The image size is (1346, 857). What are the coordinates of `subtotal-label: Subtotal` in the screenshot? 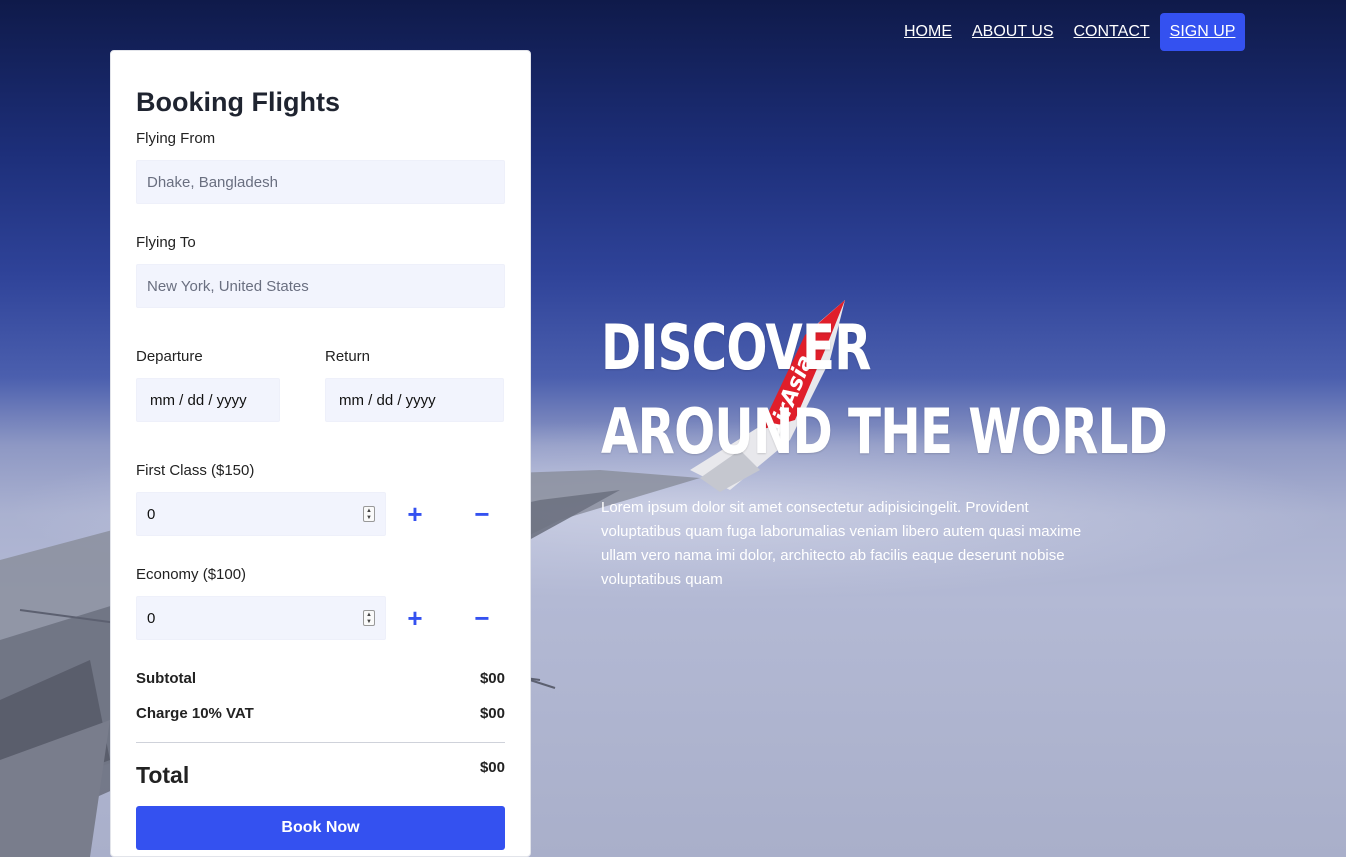 It's located at (166, 678).